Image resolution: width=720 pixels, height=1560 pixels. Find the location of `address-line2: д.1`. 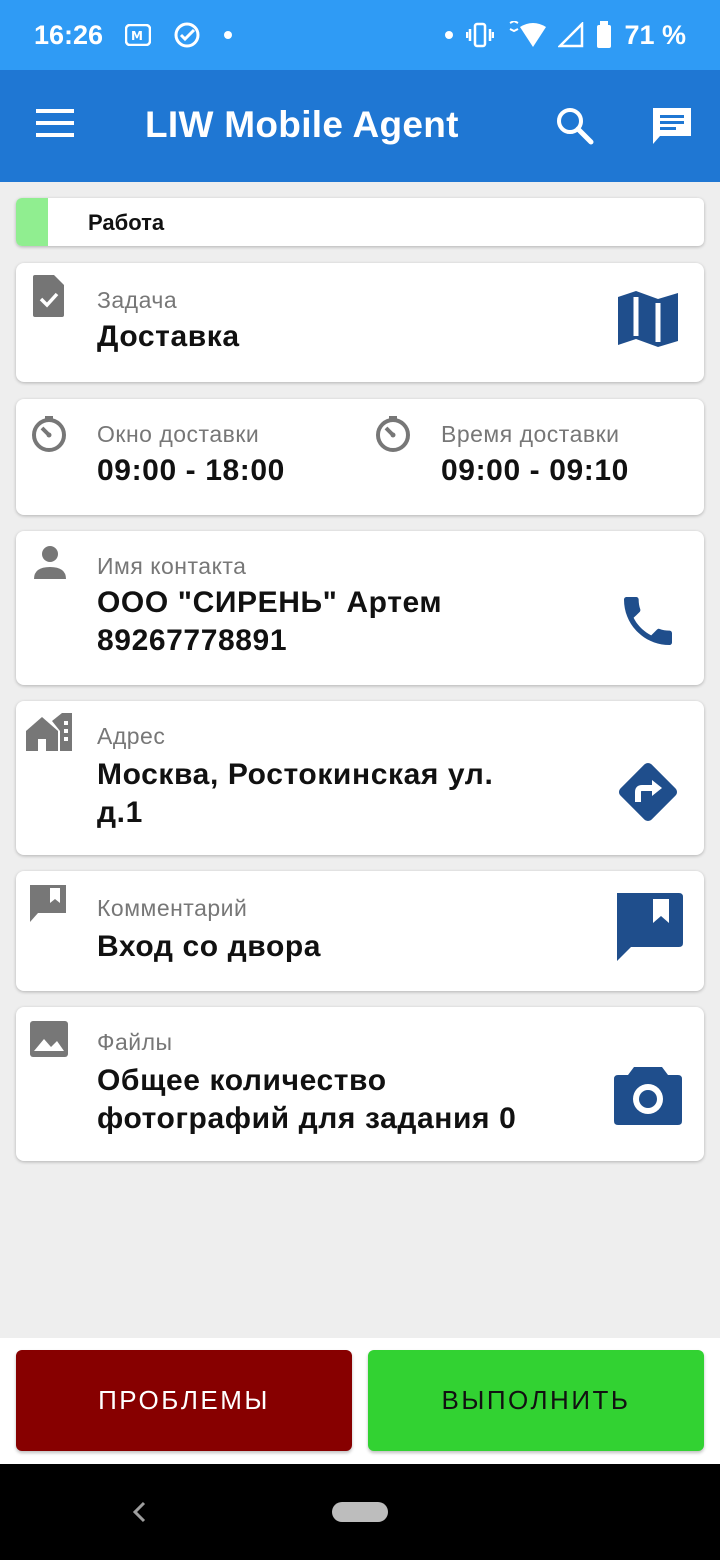

address-line2: д.1 is located at coordinates (120, 812).